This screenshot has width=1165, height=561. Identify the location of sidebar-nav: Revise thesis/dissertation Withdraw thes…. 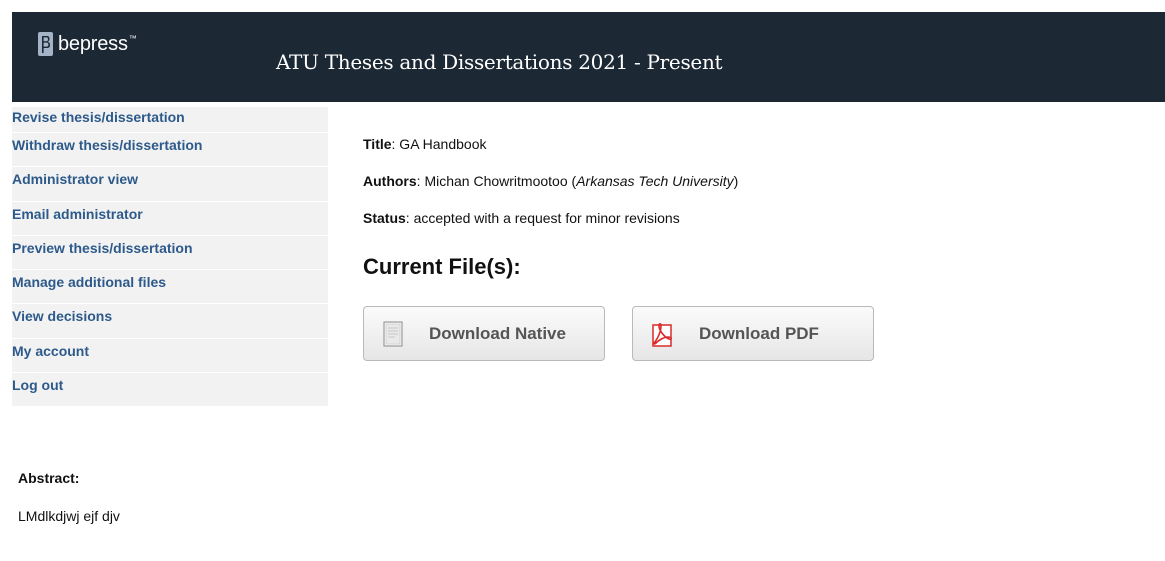
(170, 257).